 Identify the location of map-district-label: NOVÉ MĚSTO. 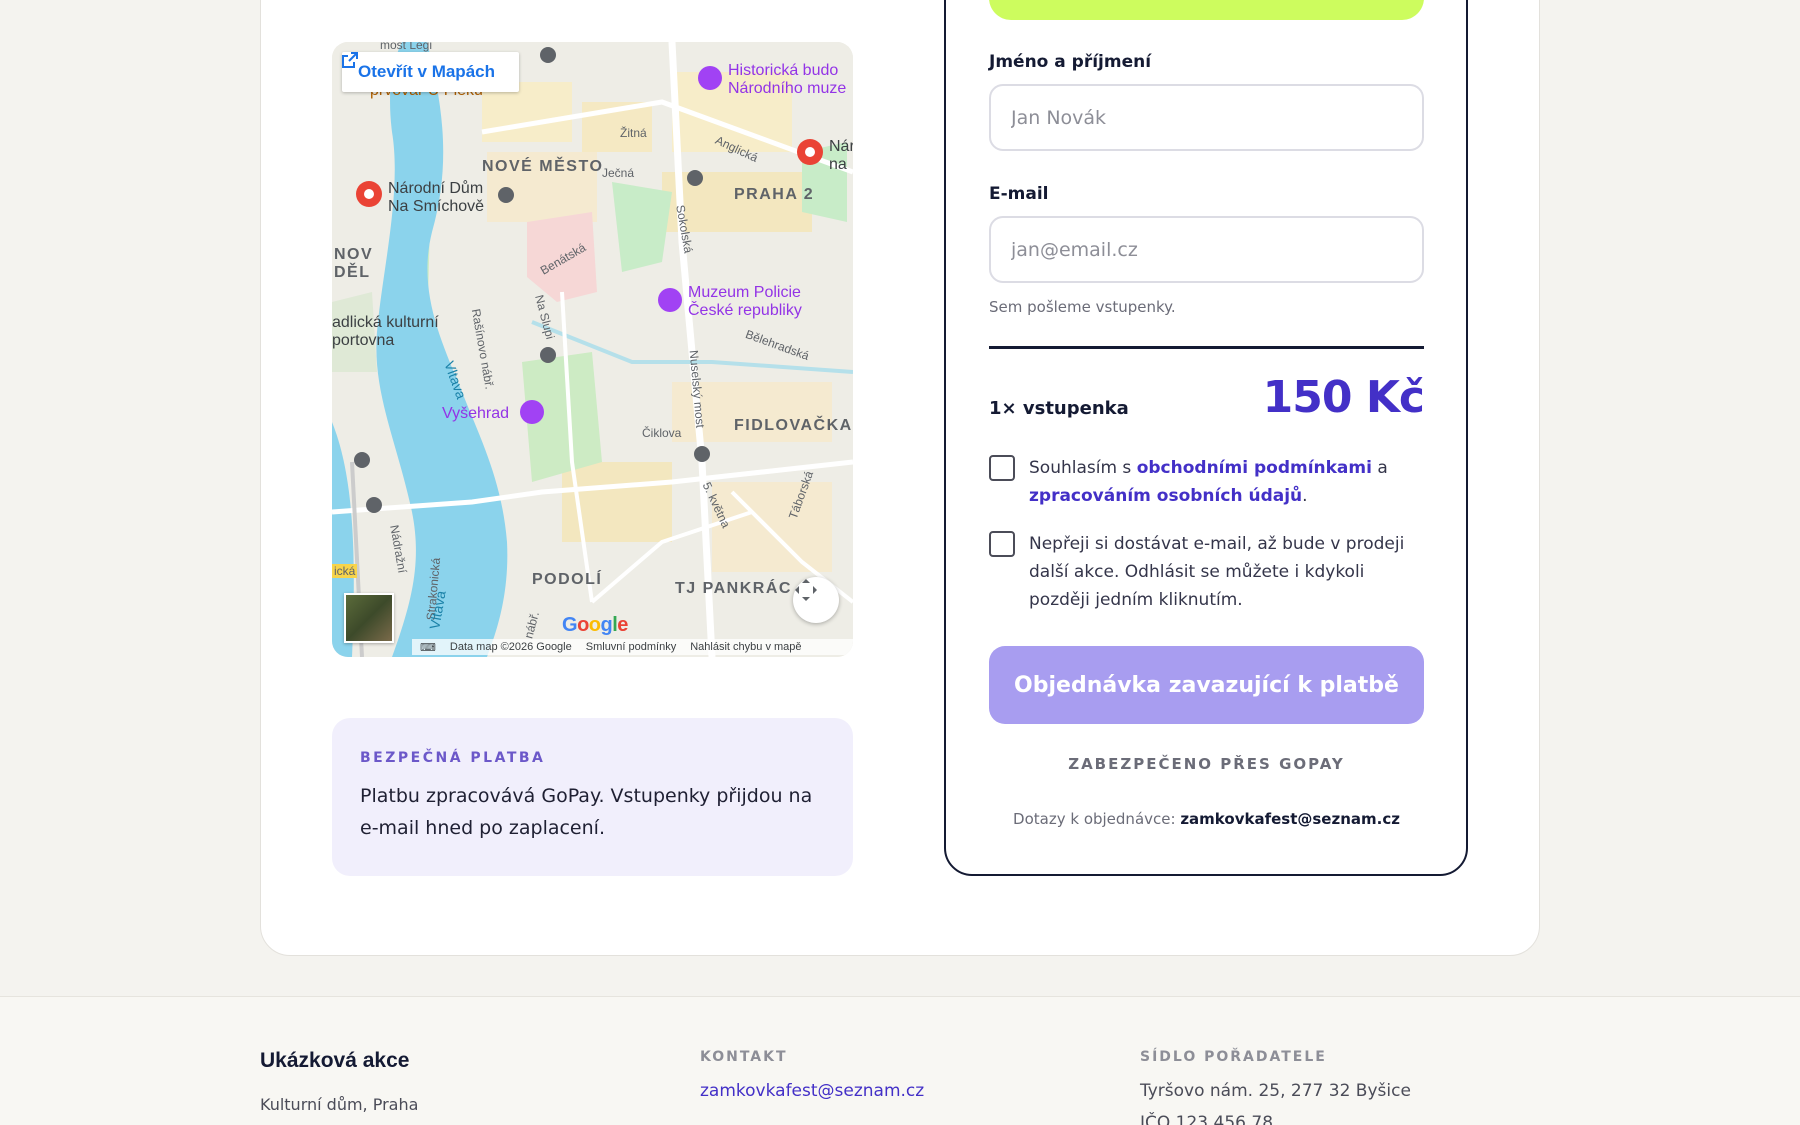
(543, 166).